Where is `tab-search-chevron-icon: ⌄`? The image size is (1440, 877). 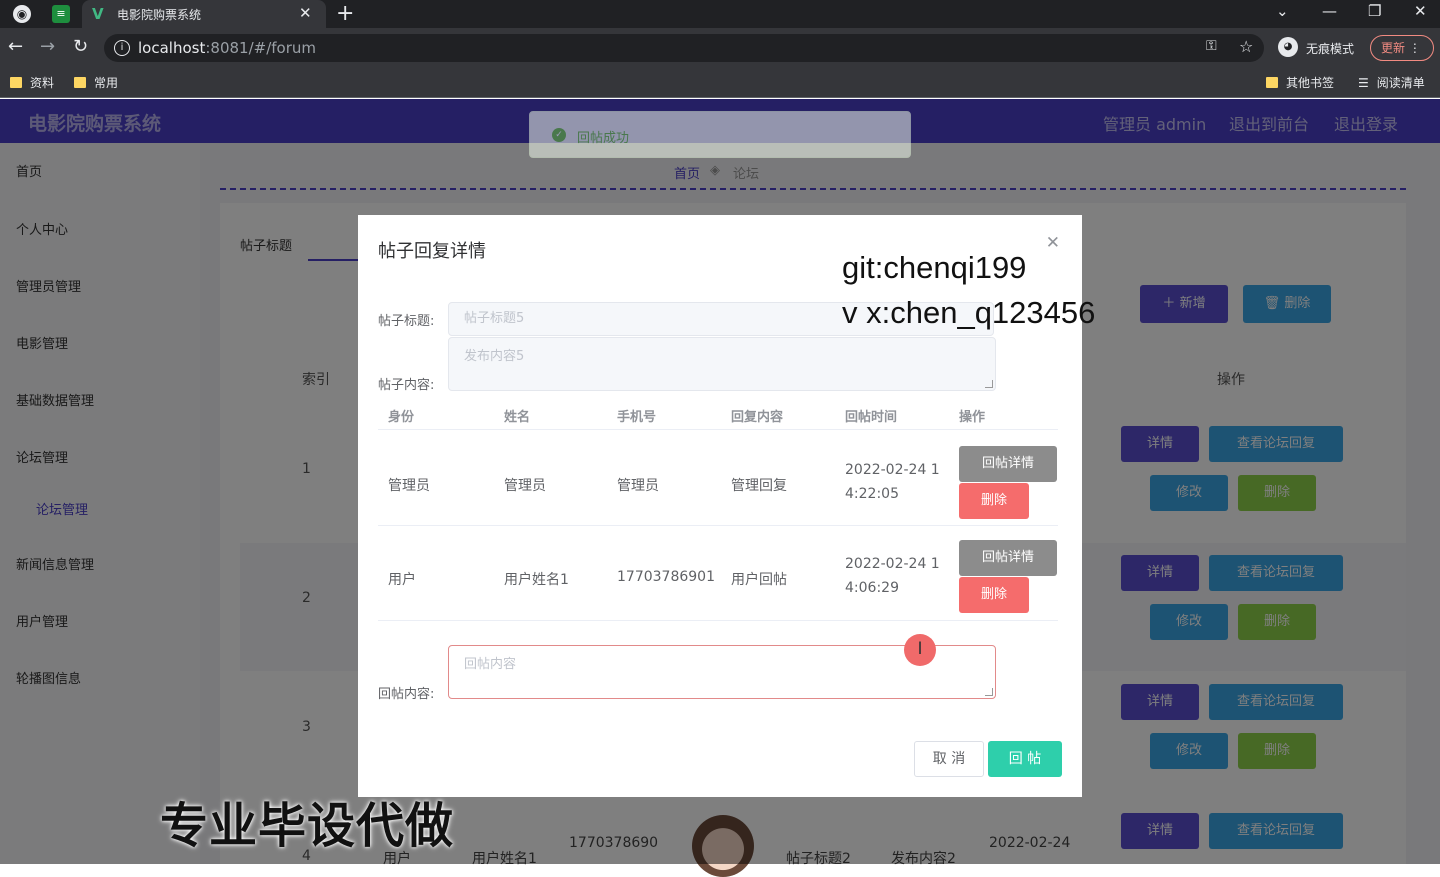
tab-search-chevron-icon: ⌄ is located at coordinates (1282, 11).